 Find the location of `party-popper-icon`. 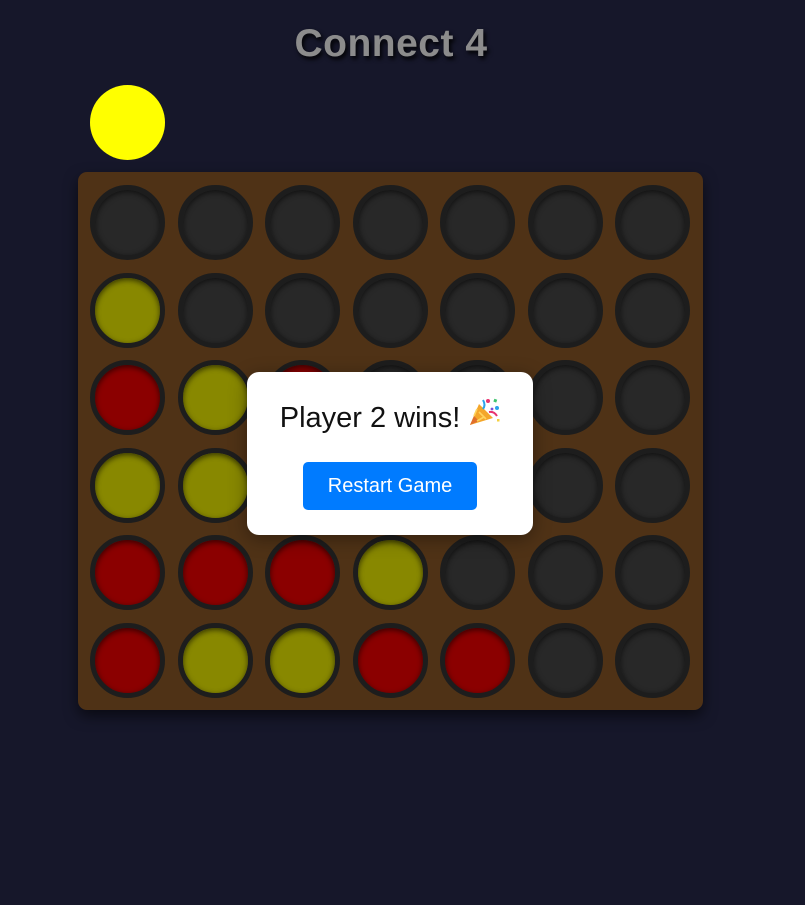

party-popper-icon is located at coordinates (484, 416).